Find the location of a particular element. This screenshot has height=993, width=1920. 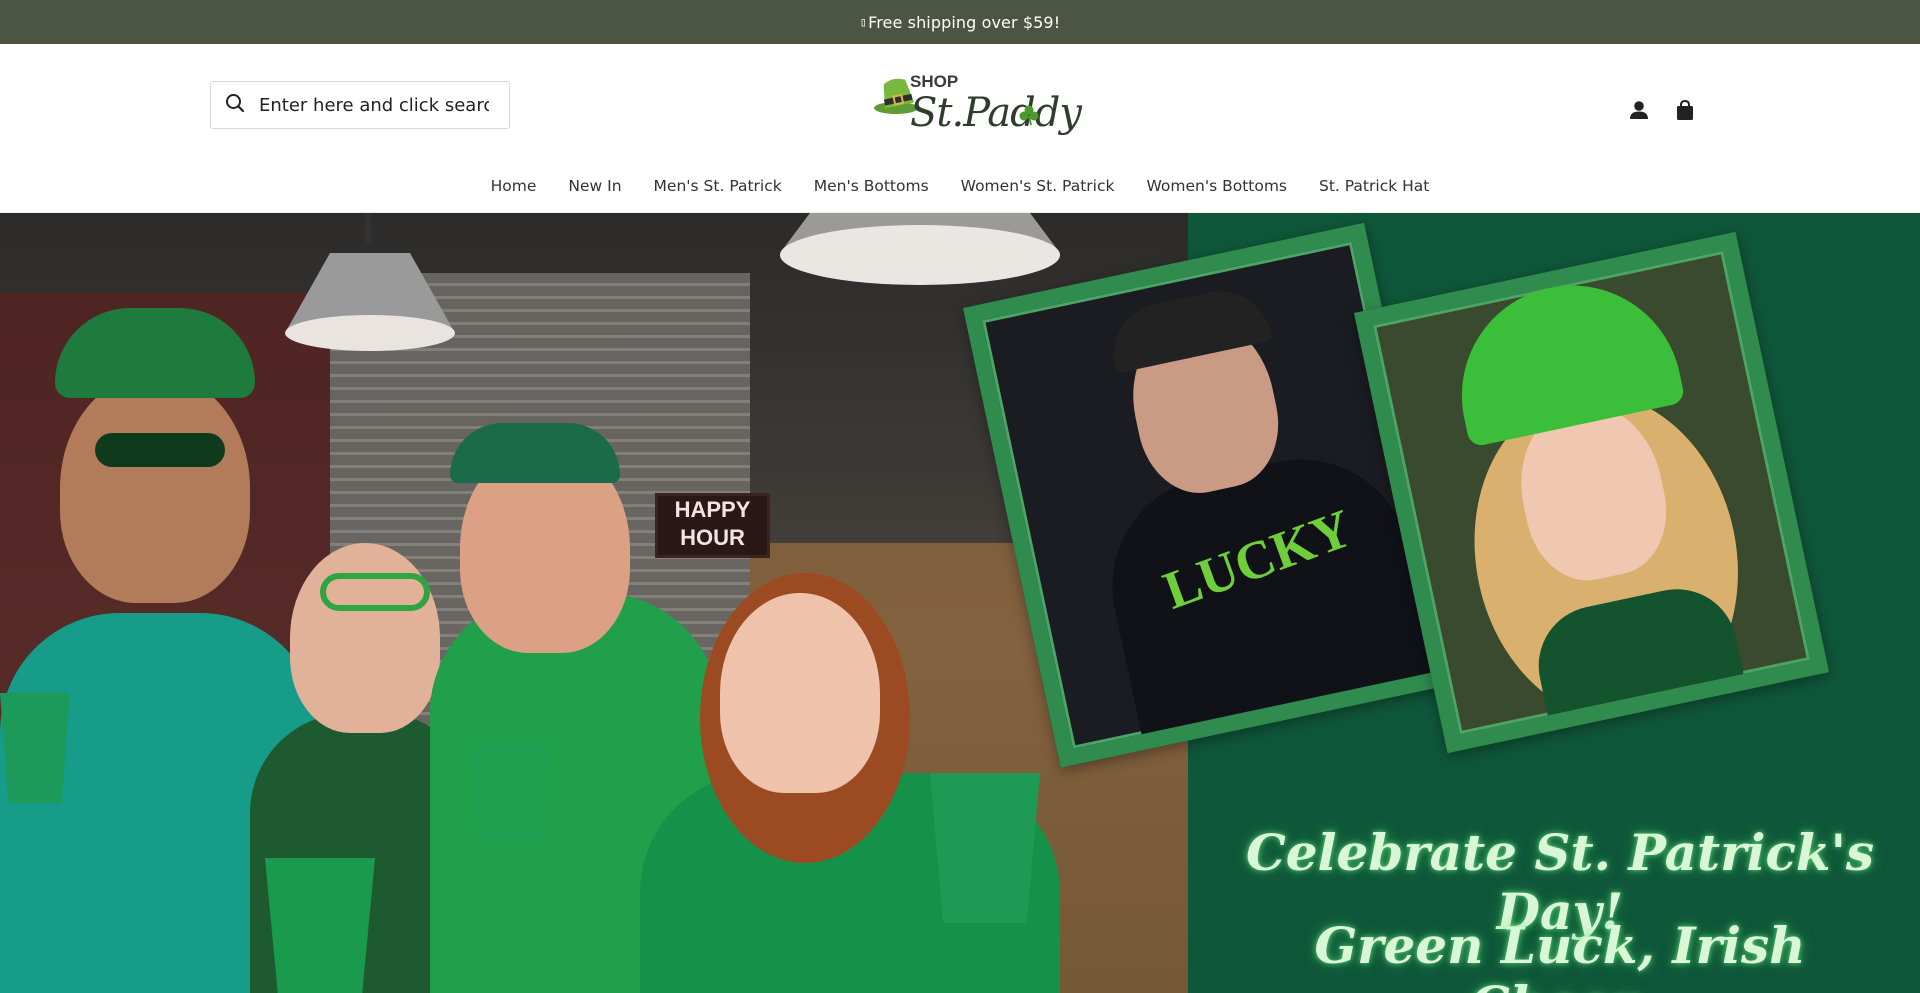

announcement-bar: ▯ Free shipping over $59! is located at coordinates (960, 22).